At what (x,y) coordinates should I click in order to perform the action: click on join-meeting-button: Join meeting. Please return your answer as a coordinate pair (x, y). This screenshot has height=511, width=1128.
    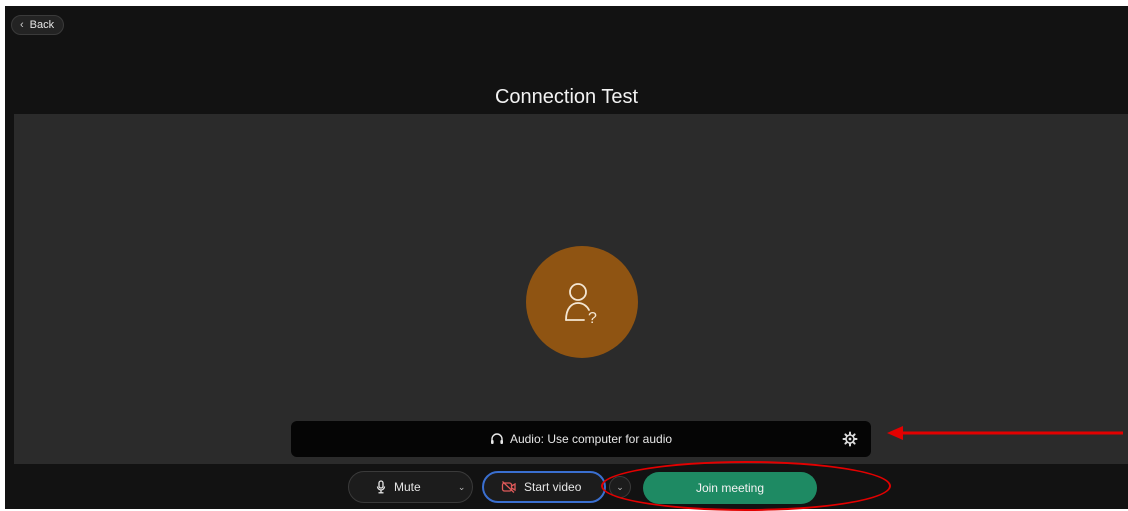
    Looking at the image, I should click on (730, 488).